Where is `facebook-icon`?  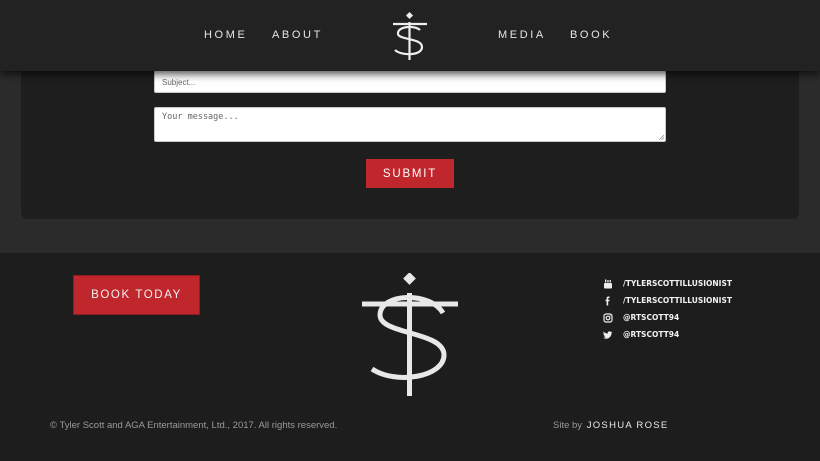
facebook-icon is located at coordinates (608, 301).